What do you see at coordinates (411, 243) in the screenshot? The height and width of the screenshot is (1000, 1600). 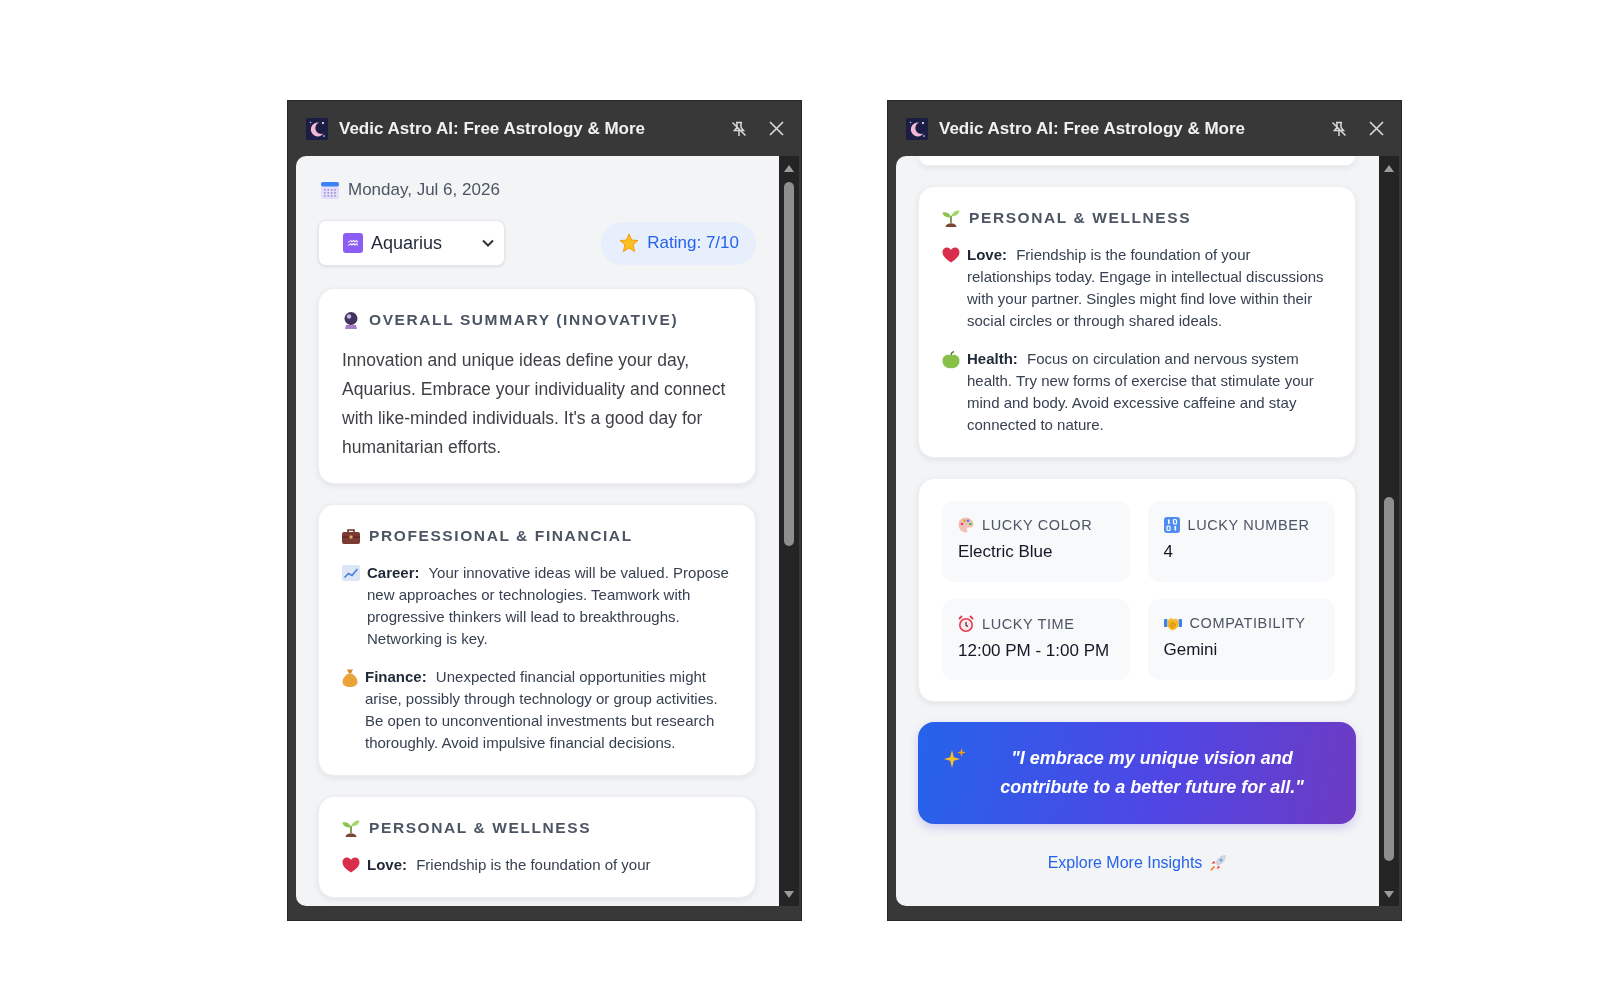 I see `sign-select: ♒ Aquarius` at bounding box center [411, 243].